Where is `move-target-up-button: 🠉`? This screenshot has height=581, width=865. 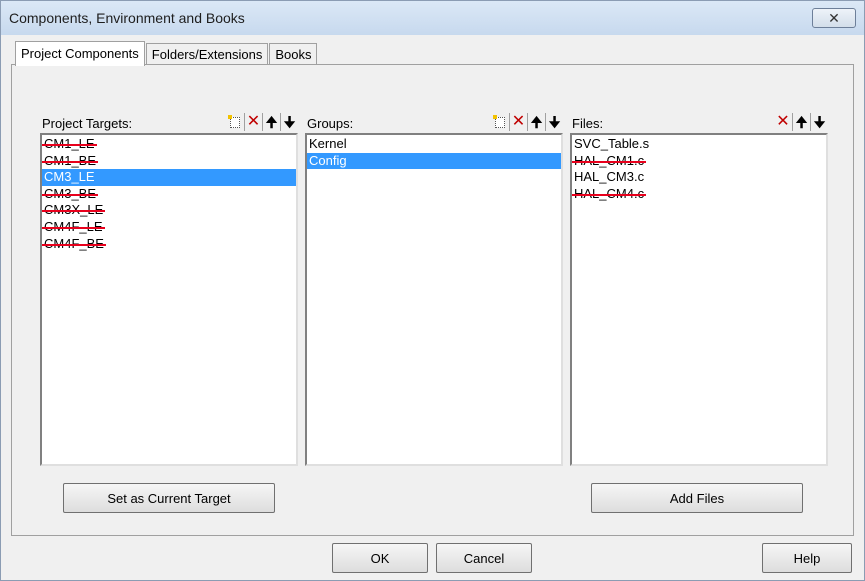
move-target-up-button: 🠉 is located at coordinates (271, 122).